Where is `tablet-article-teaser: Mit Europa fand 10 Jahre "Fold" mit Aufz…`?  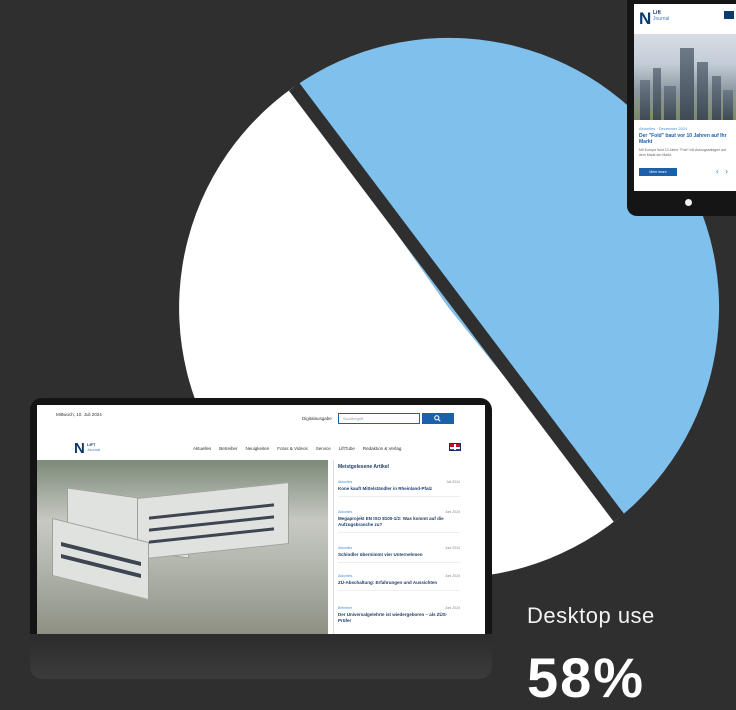
tablet-article-teaser: Mit Europa fand 10 Jahre "Fold" mit Aufz… is located at coordinates (682, 152).